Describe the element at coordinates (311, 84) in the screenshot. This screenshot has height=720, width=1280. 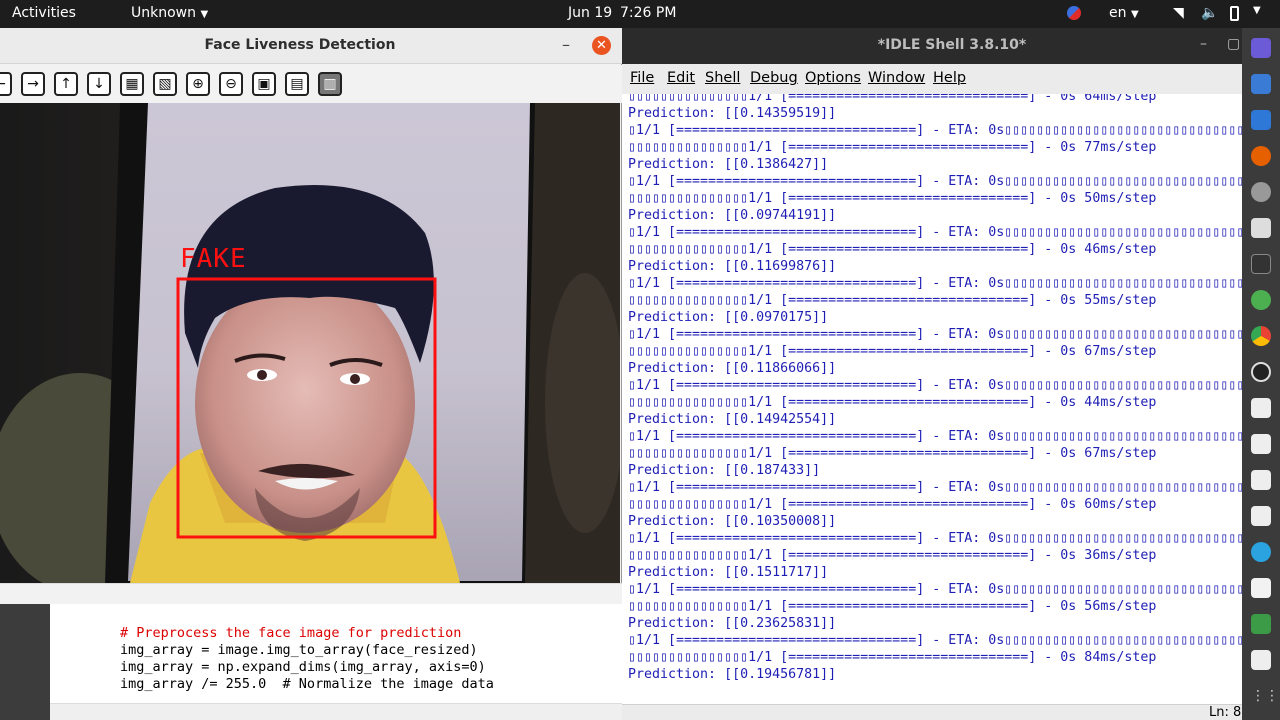
I see `image-toolbar: ← → ↑ ↓ ▦ ▧ ⊕ ⊖ ▣ ▤ ▥` at that location.